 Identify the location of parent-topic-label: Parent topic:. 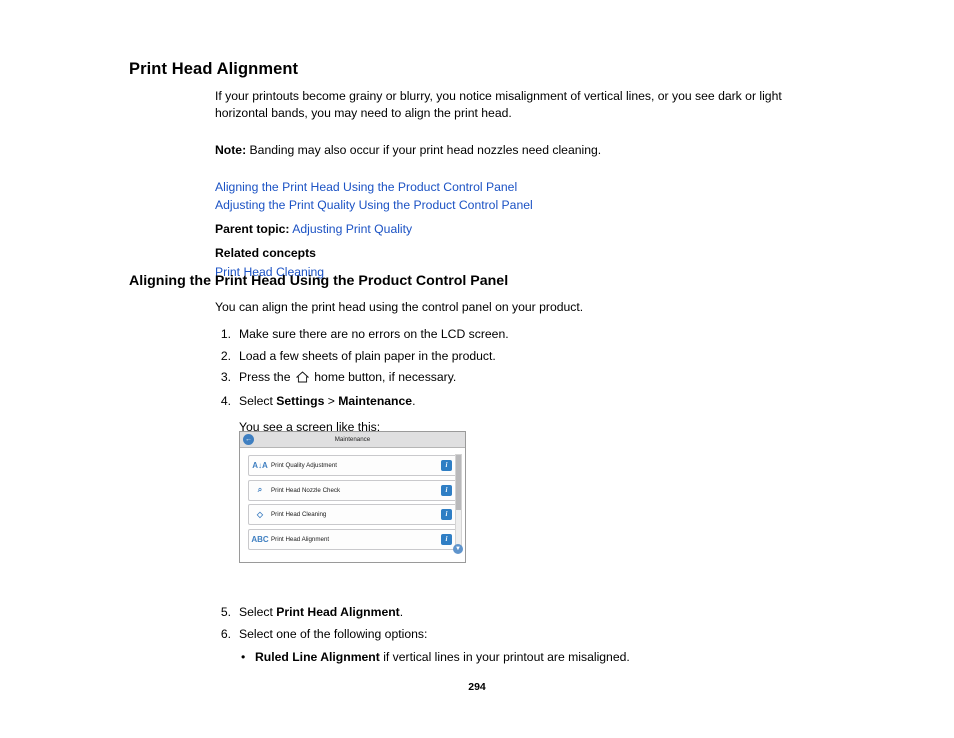
(252, 229).